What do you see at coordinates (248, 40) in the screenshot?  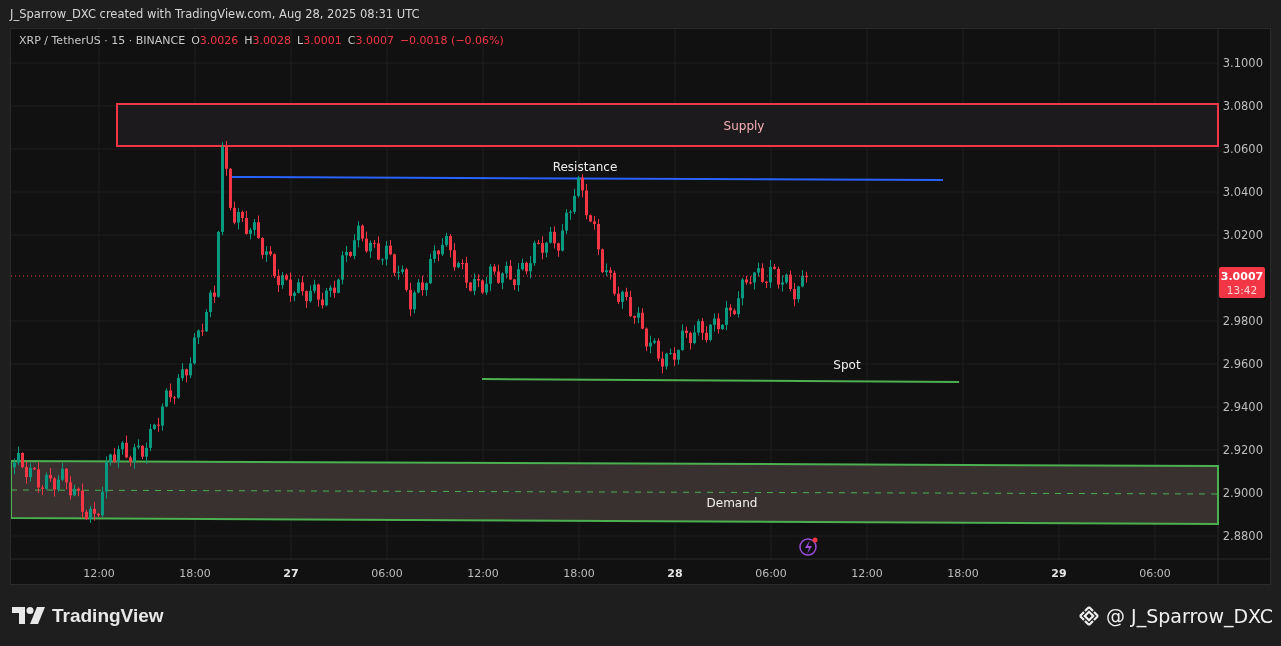 I see `ohlc-label: H` at bounding box center [248, 40].